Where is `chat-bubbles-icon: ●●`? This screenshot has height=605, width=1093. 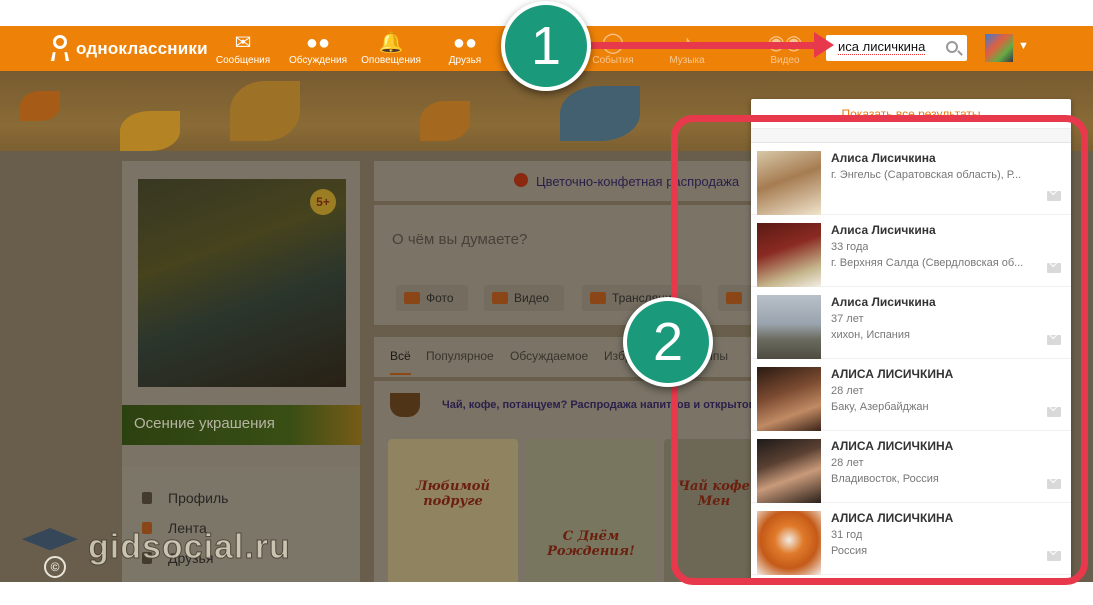 chat-bubbles-icon: ●● is located at coordinates (318, 43).